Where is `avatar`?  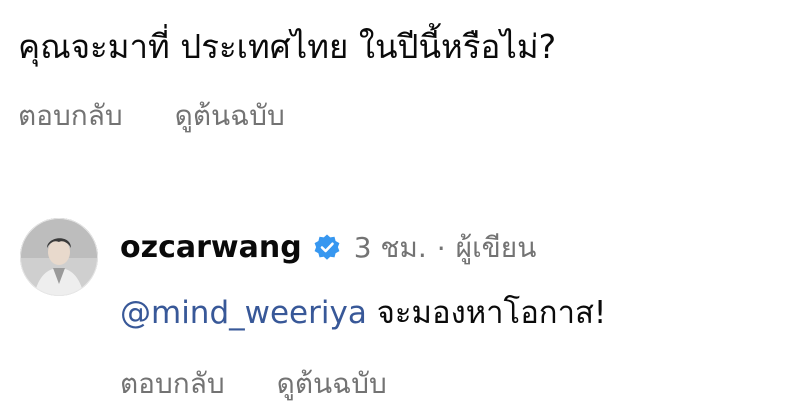
avatar is located at coordinates (59, 257).